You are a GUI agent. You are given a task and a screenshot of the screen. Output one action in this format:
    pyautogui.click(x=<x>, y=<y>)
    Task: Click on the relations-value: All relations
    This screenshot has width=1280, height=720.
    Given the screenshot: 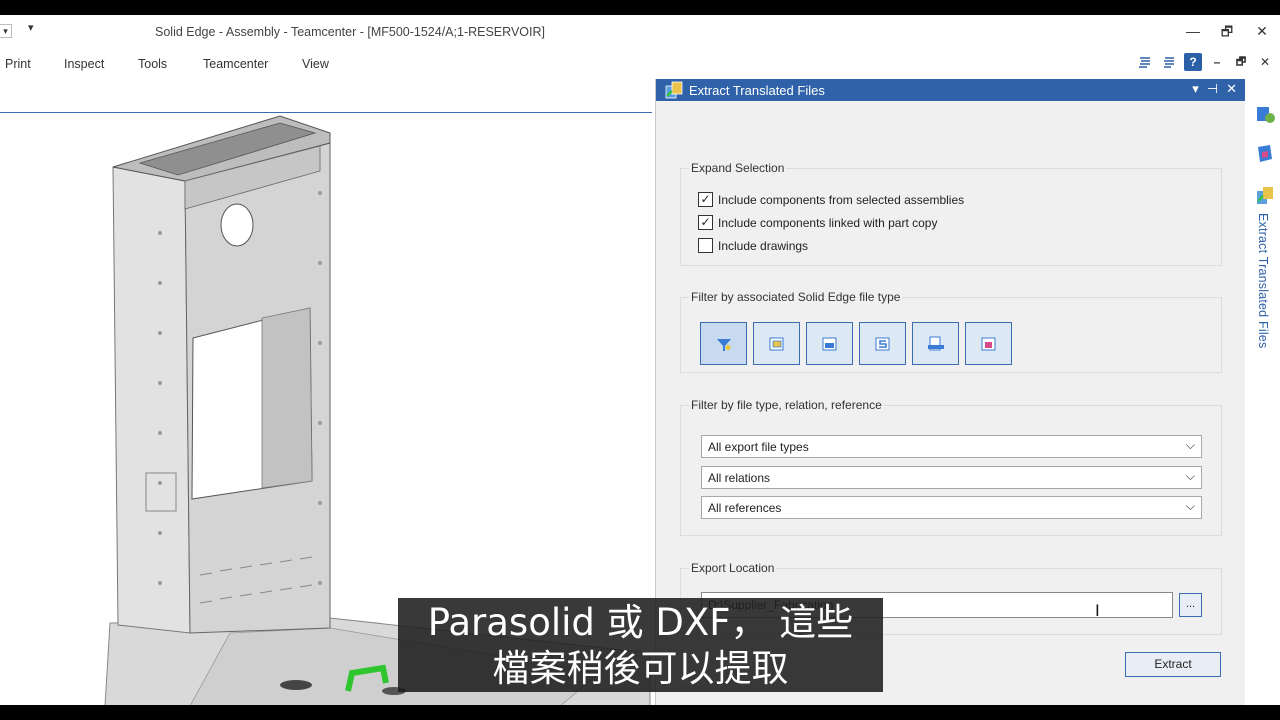 What is the action you would take?
    pyautogui.click(x=739, y=478)
    